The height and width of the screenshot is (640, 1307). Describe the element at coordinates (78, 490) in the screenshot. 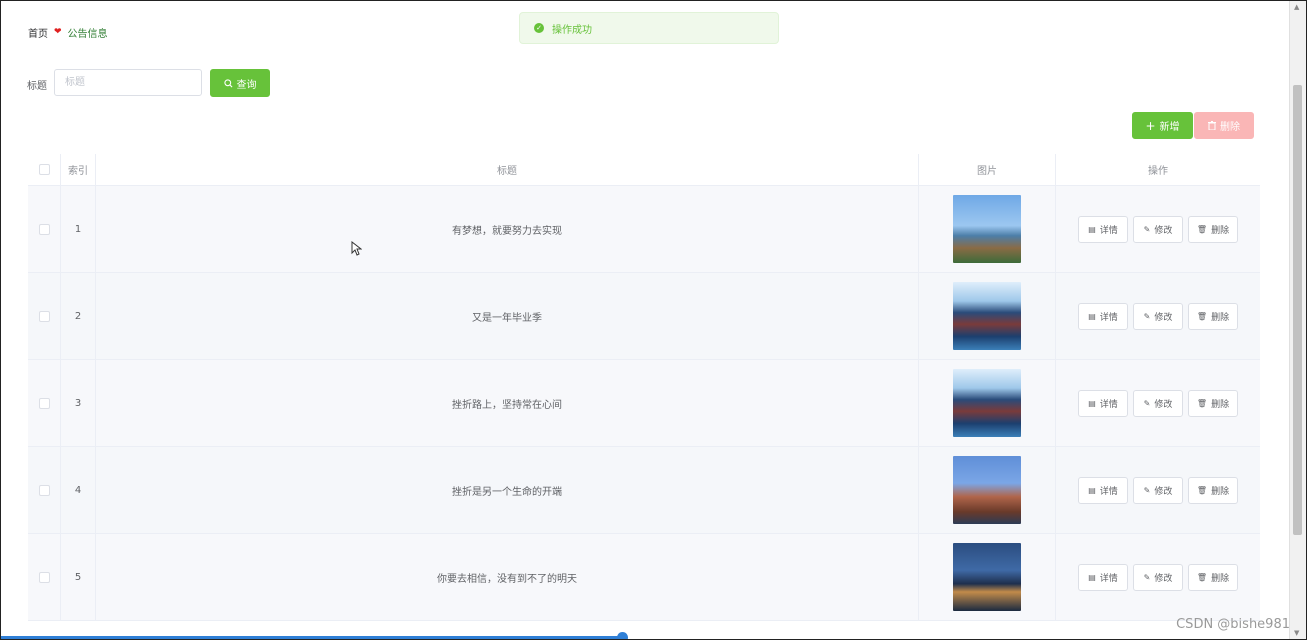

I see `row-index: 4` at that location.